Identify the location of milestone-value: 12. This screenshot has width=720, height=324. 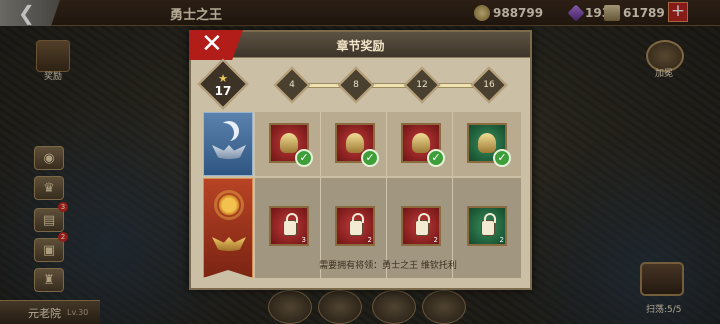
(422, 85).